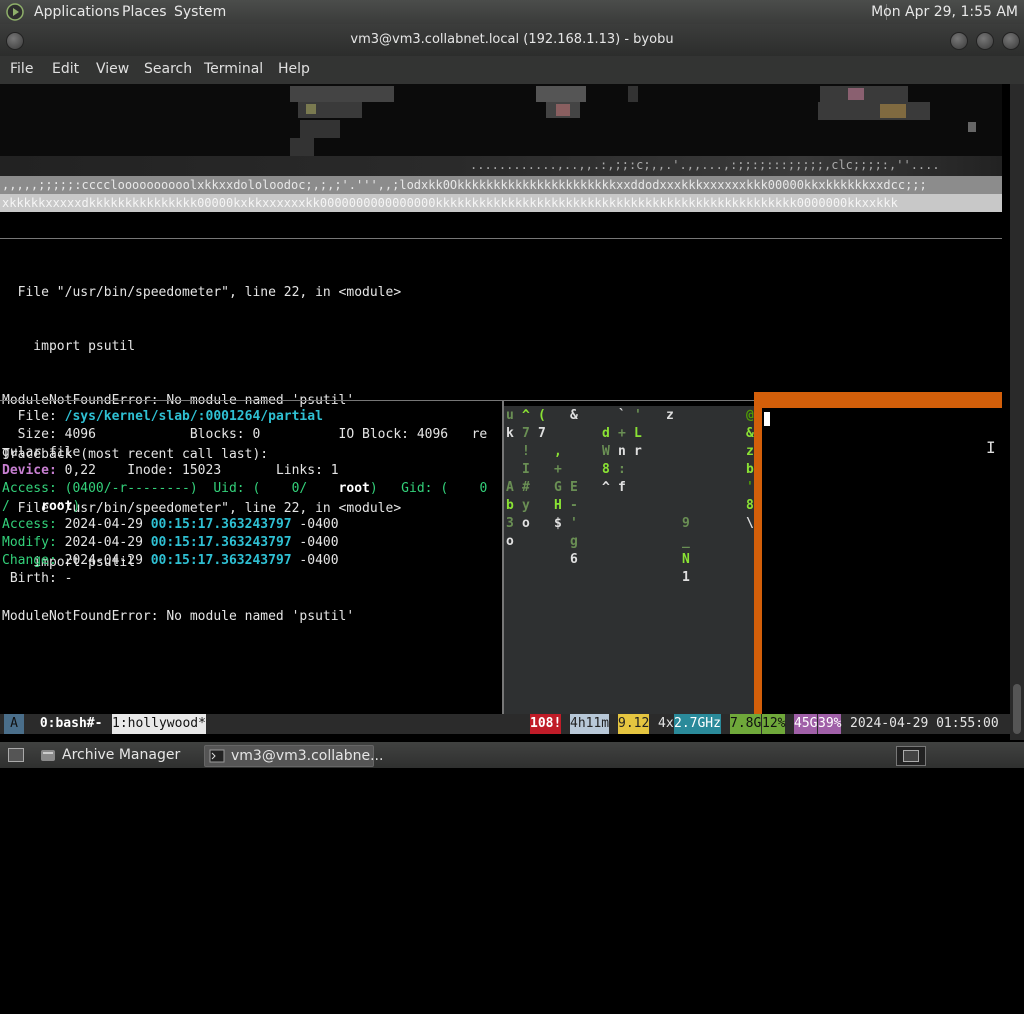  What do you see at coordinates (33, 416) in the screenshot?
I see `stat-label: File:` at bounding box center [33, 416].